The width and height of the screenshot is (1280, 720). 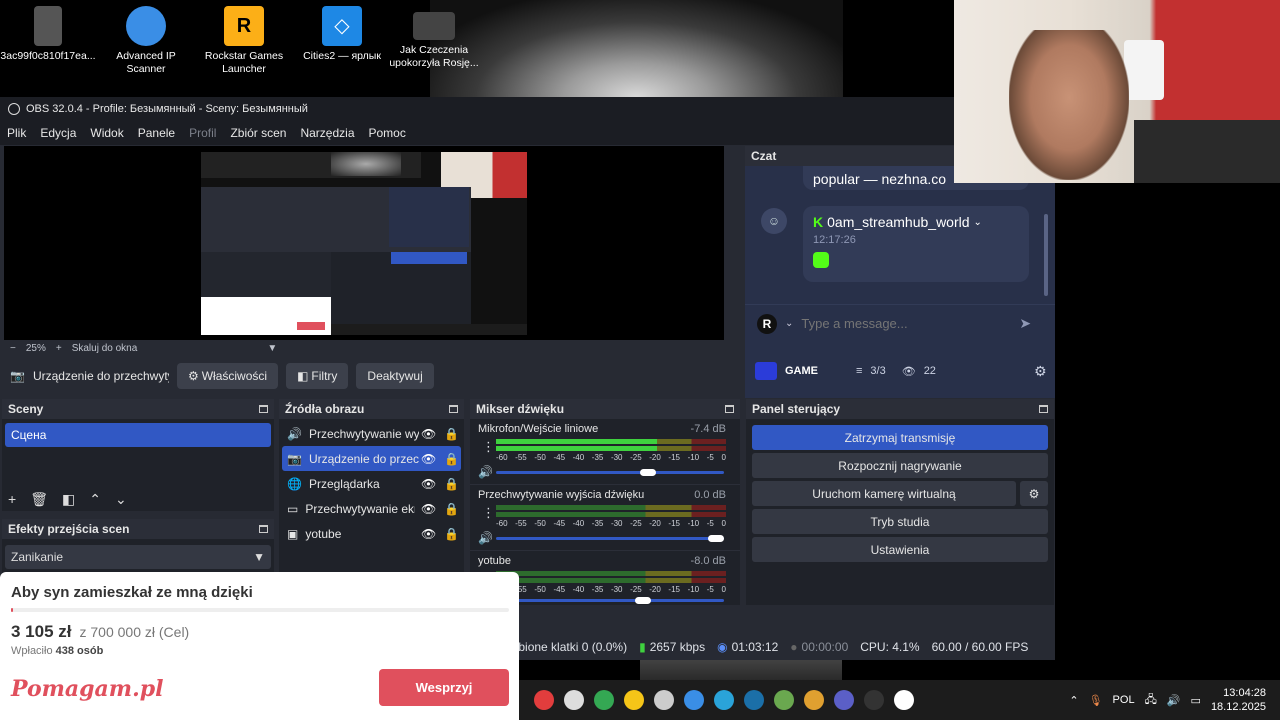 I want to click on photos-icon, so click(x=724, y=700).